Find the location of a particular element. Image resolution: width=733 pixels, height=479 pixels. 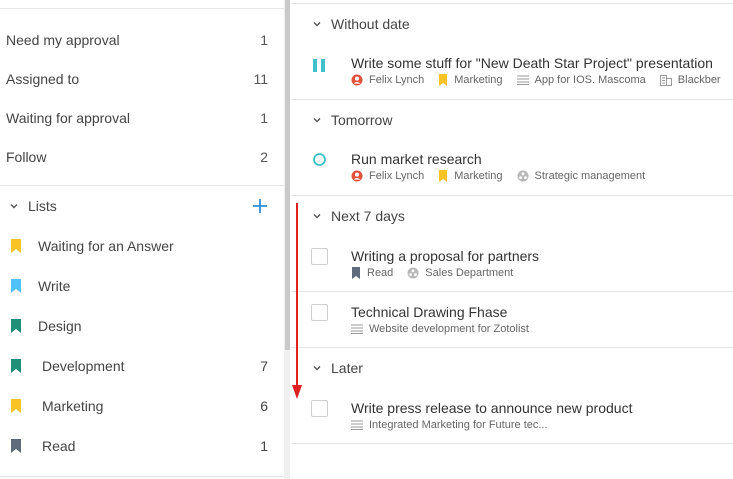

filter-need-my-approval: Need my approval 1 is located at coordinates (142, 39).